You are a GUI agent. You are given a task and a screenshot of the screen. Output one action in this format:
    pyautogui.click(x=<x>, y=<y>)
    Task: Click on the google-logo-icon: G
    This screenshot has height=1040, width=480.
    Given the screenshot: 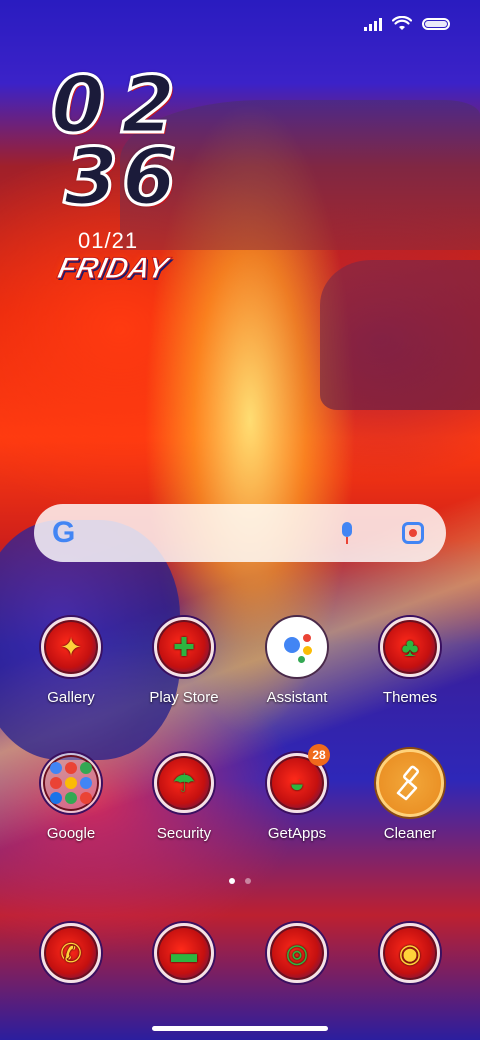 What is the action you would take?
    pyautogui.click(x=64, y=532)
    